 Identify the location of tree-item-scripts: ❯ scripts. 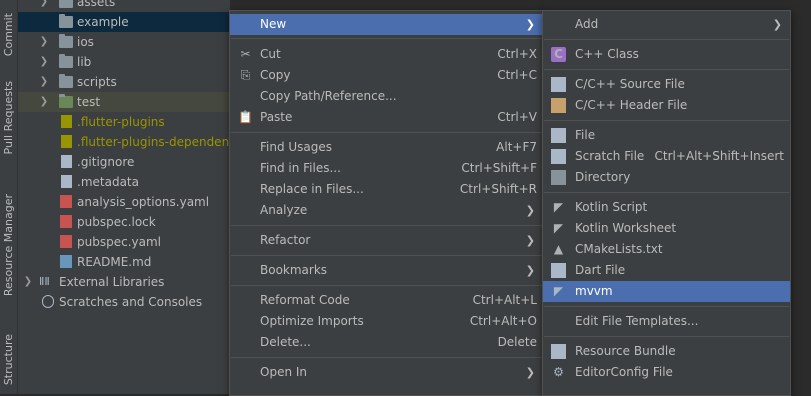
(124, 82).